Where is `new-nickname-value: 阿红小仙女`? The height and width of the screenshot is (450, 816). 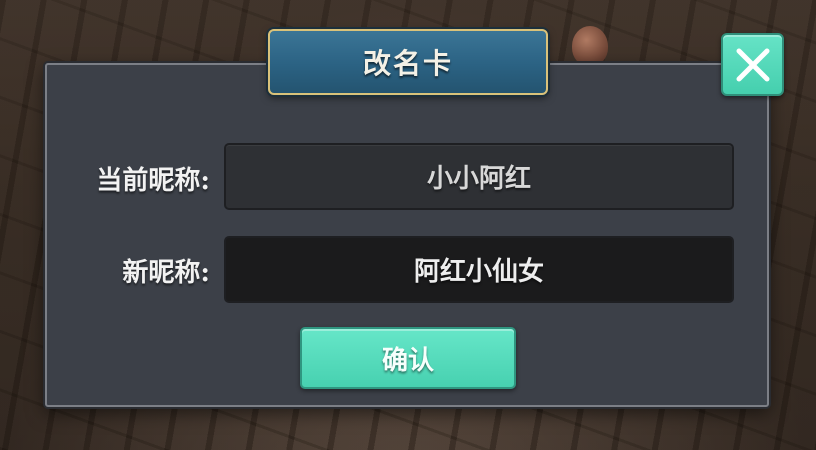 new-nickname-value: 阿红小仙女 is located at coordinates (478, 272).